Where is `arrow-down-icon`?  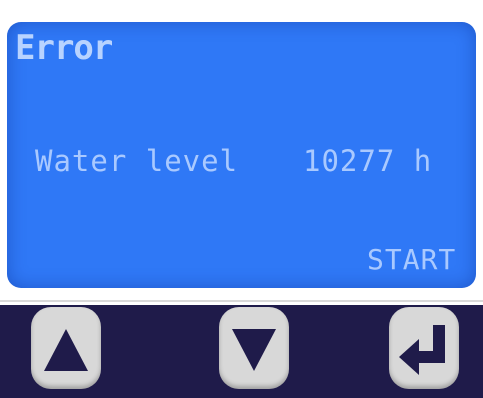 arrow-down-icon is located at coordinates (254, 350).